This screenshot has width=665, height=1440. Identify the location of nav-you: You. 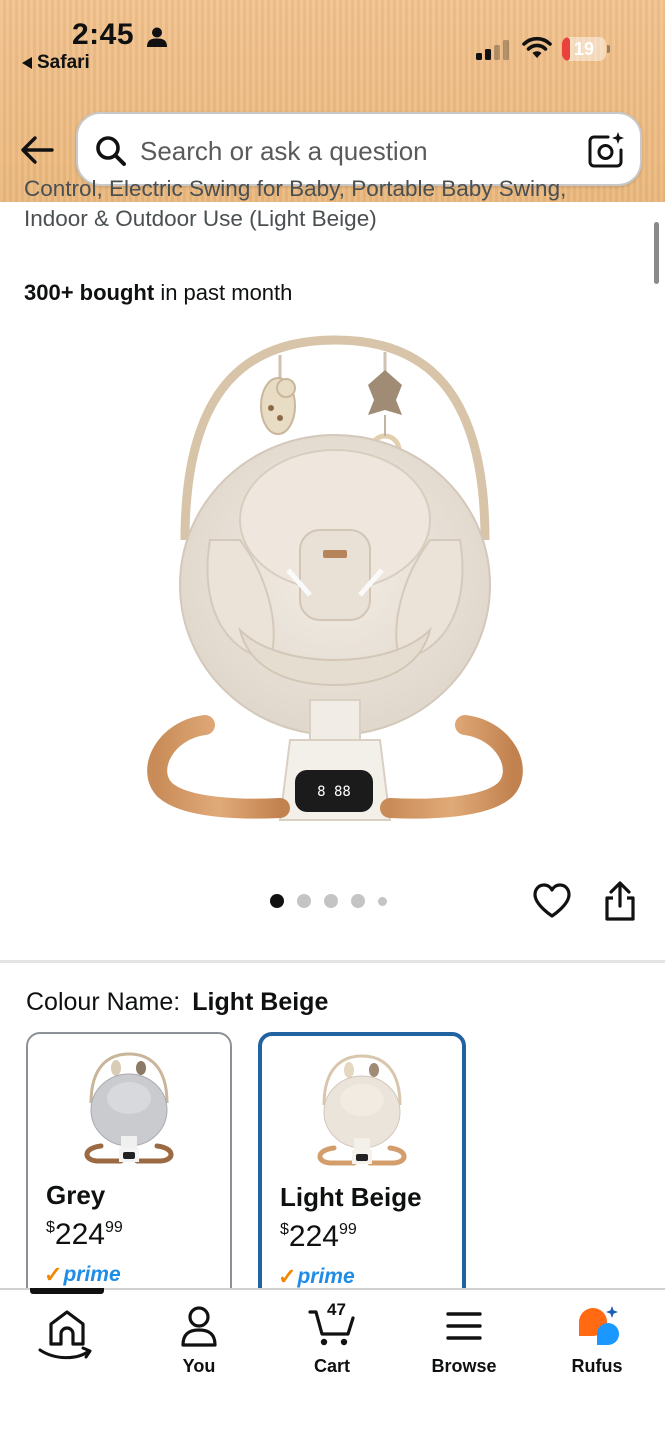
(199, 1340).